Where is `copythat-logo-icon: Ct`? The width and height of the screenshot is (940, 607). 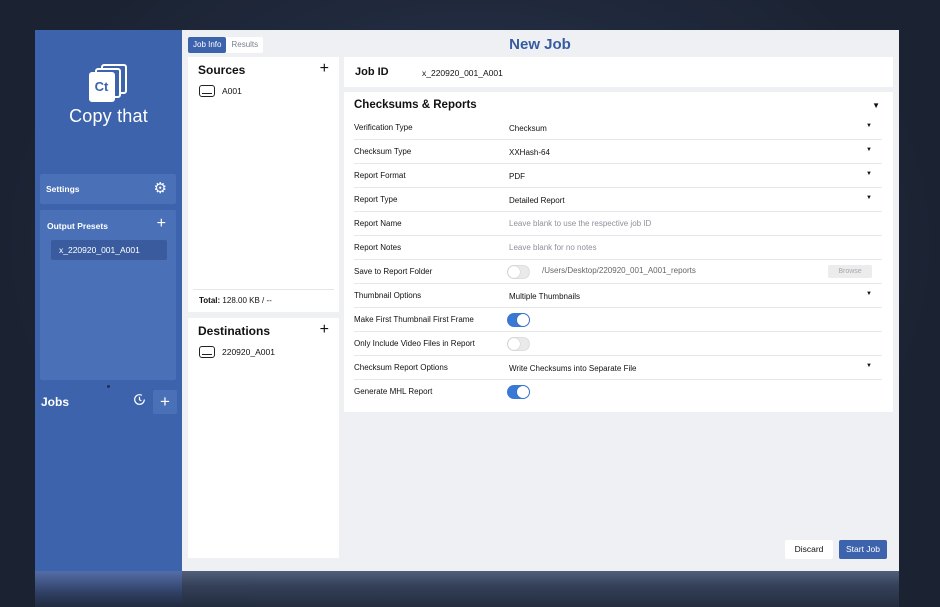 copythat-logo-icon: Ct is located at coordinates (108, 82).